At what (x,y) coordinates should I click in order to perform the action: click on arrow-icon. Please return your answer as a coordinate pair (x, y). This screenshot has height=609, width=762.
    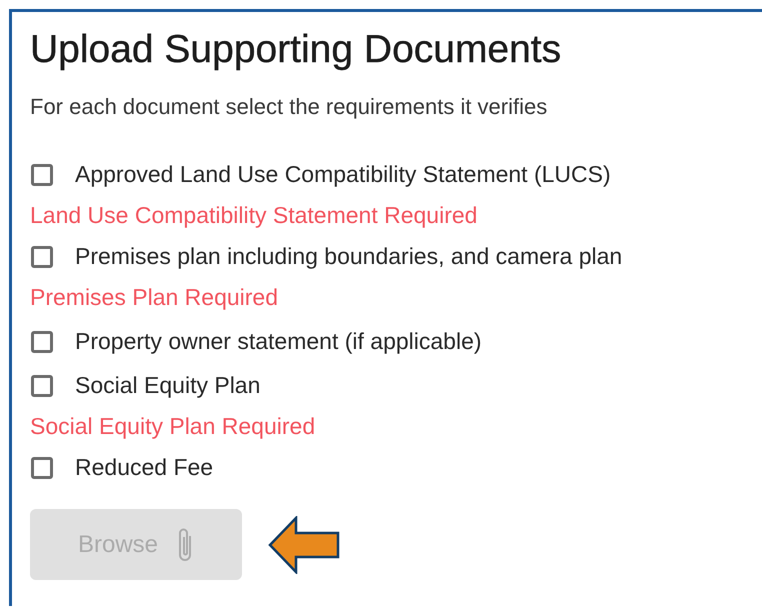
    Looking at the image, I should click on (304, 545).